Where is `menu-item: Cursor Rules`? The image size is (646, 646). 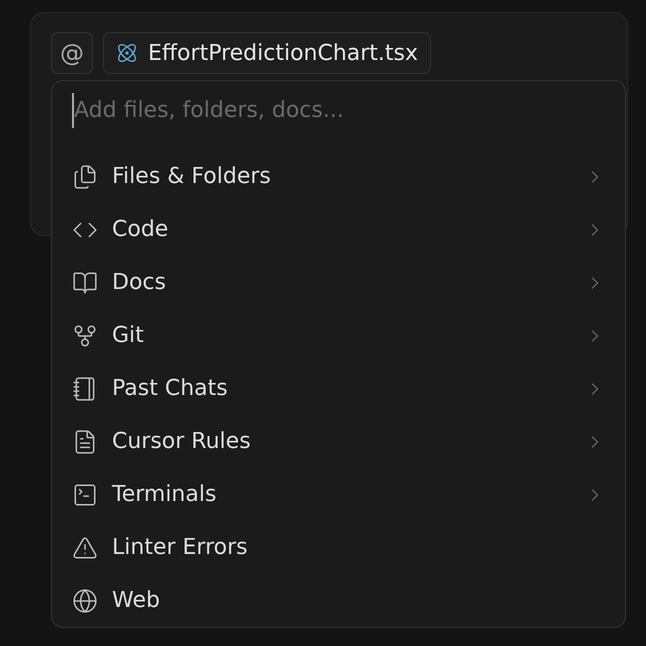
menu-item: Cursor Rules is located at coordinates (338, 441).